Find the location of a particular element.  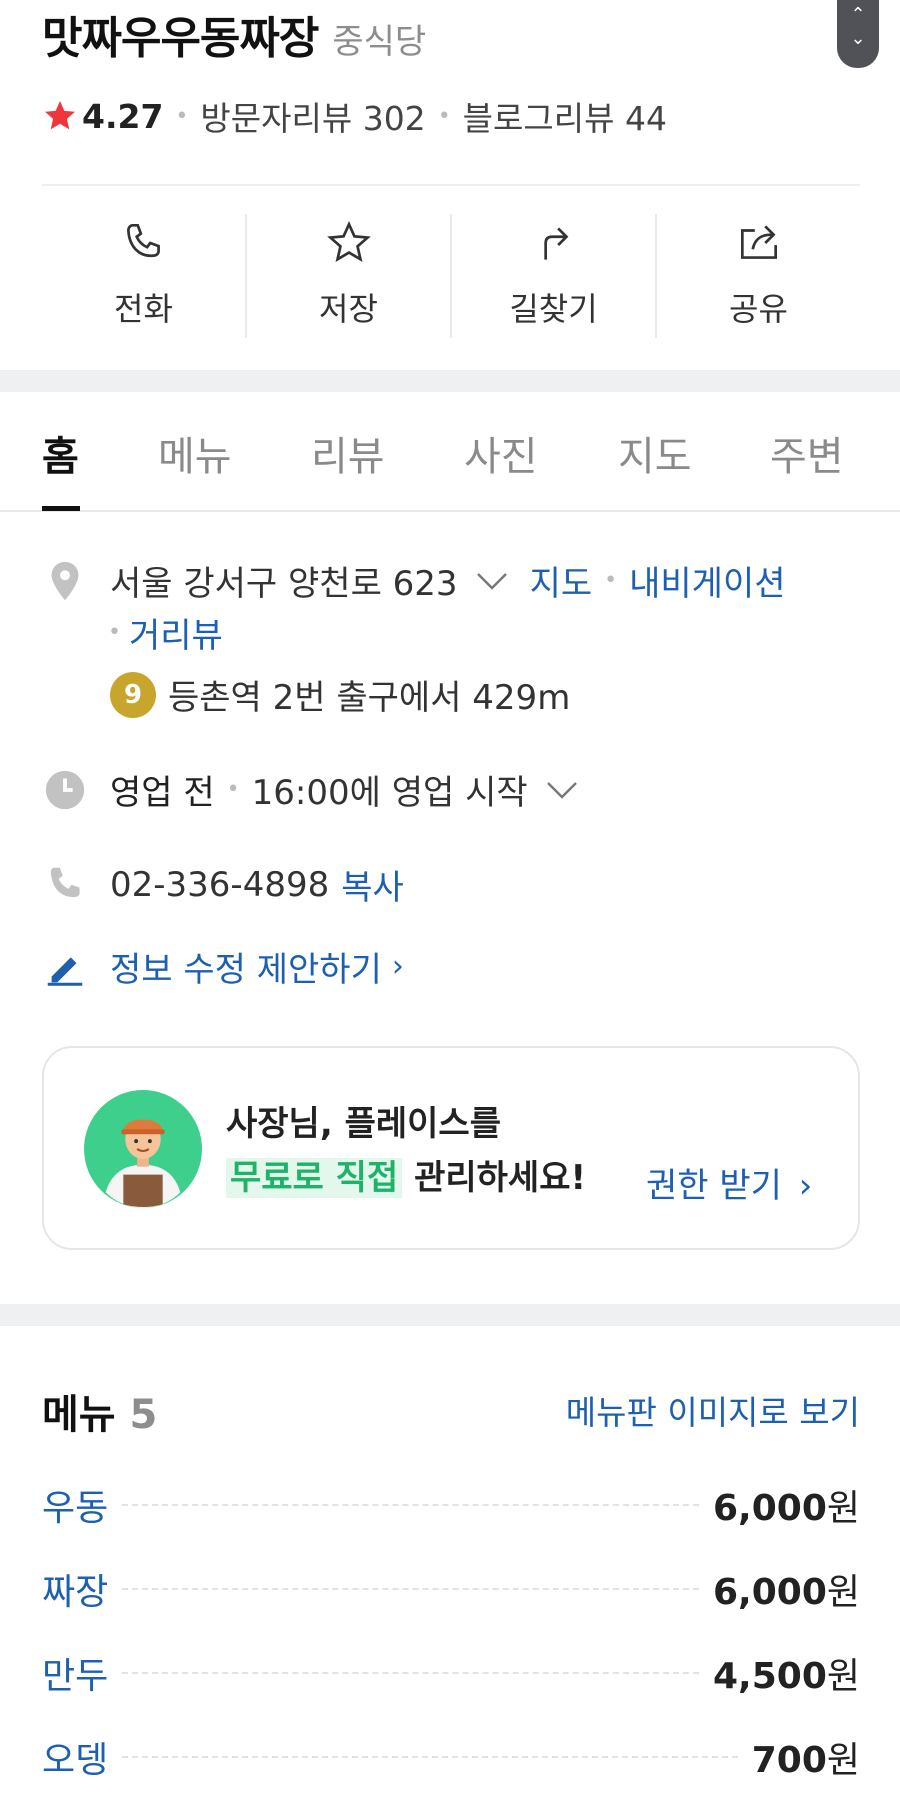

promo-title: 사장님, 플레이스를 is located at coordinates (363, 1124).